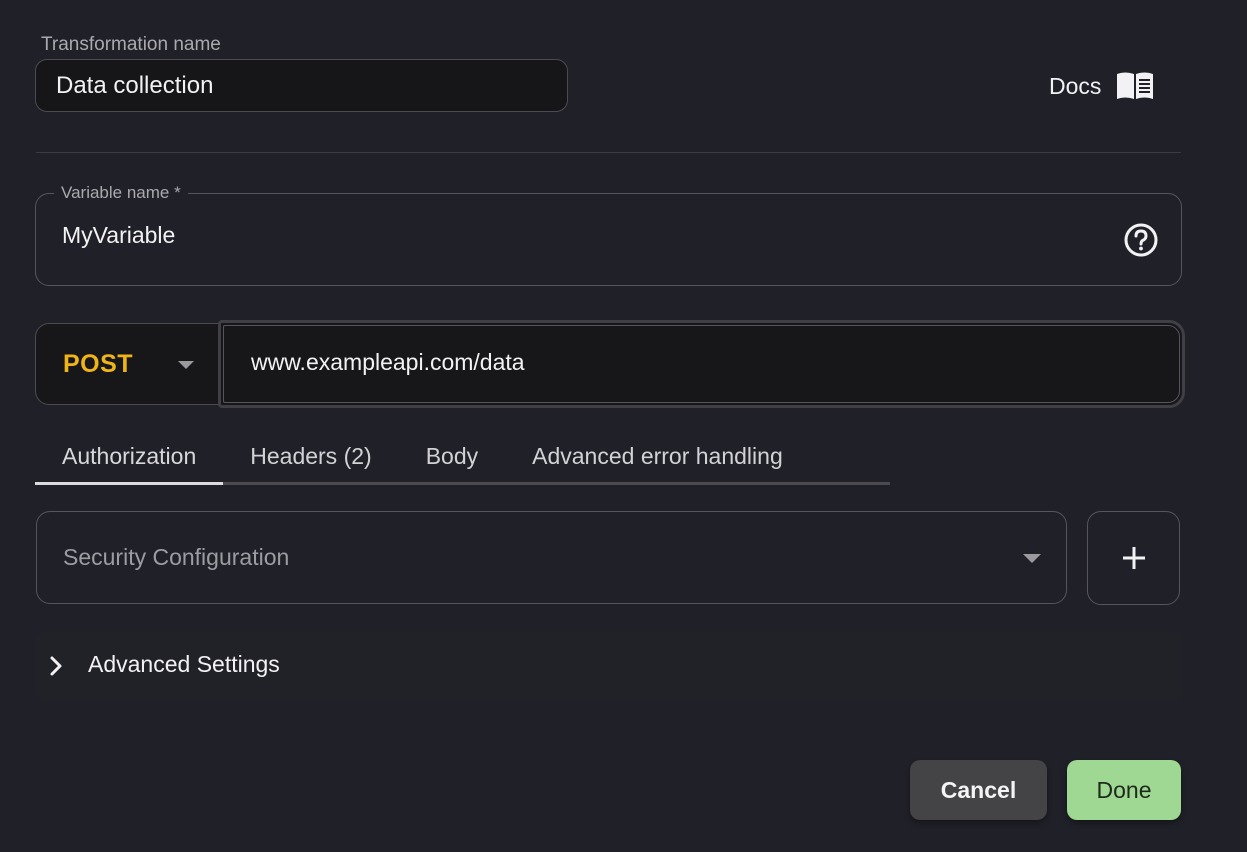 Image resolution: width=1247 pixels, height=852 pixels. I want to click on book-open-icon, so click(1135, 85).